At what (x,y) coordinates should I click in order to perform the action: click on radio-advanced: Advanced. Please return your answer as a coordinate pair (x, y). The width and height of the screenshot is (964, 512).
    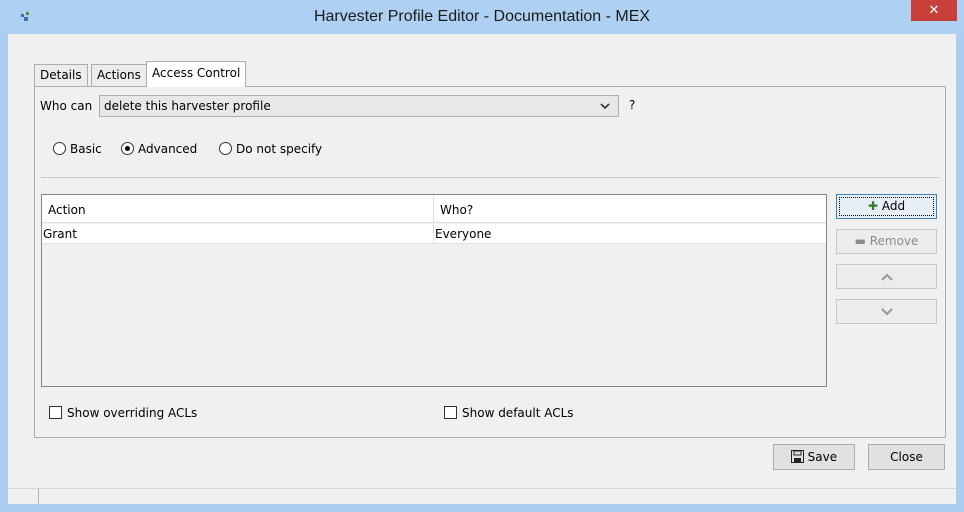
    Looking at the image, I should click on (159, 149).